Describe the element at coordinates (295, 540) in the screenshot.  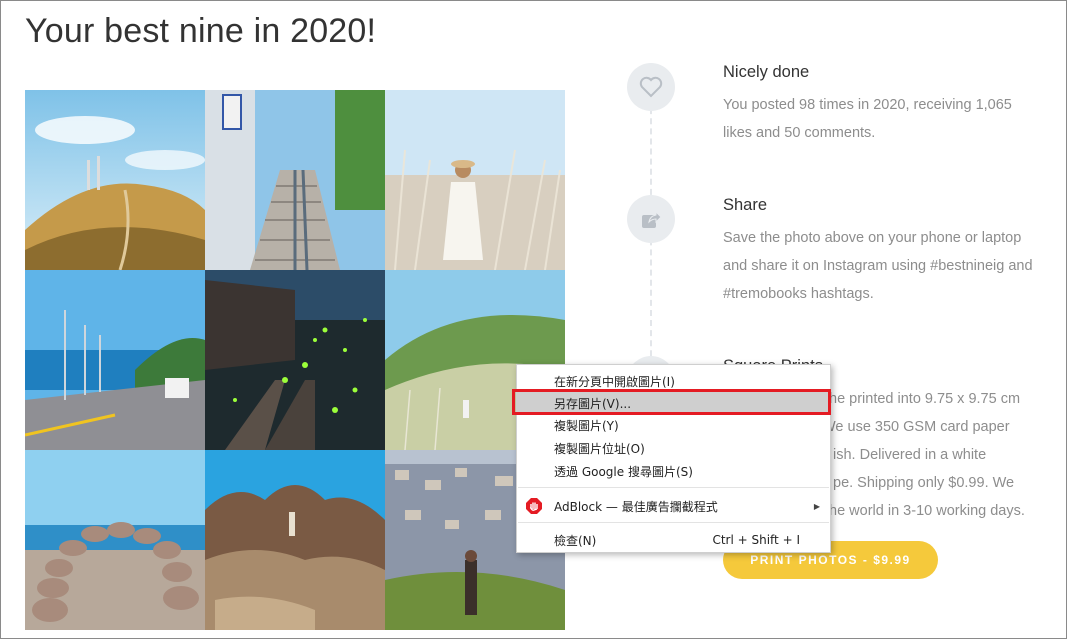
I see `sea-rocks-photo` at that location.